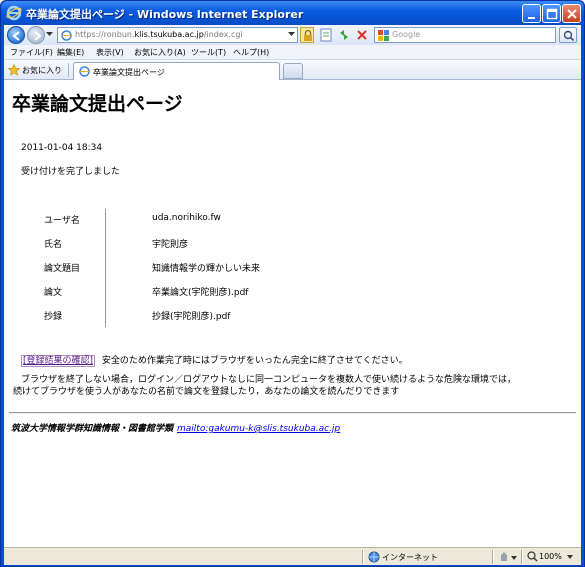  I want to click on info-value: uda.norihiko.fw, so click(186, 218).